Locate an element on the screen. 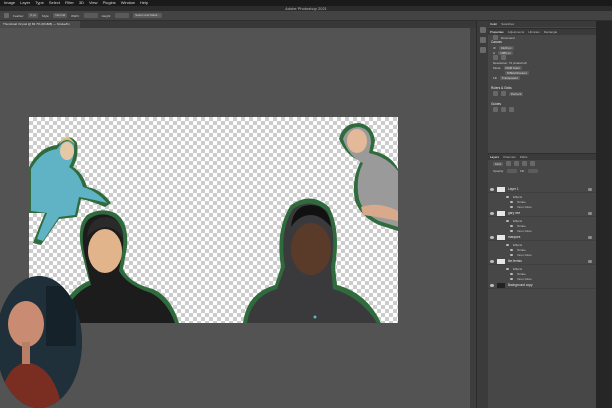 Image resolution: width=612 pixels, height=408 pixels. layer-name: gary vee is located at coordinates (514, 213).